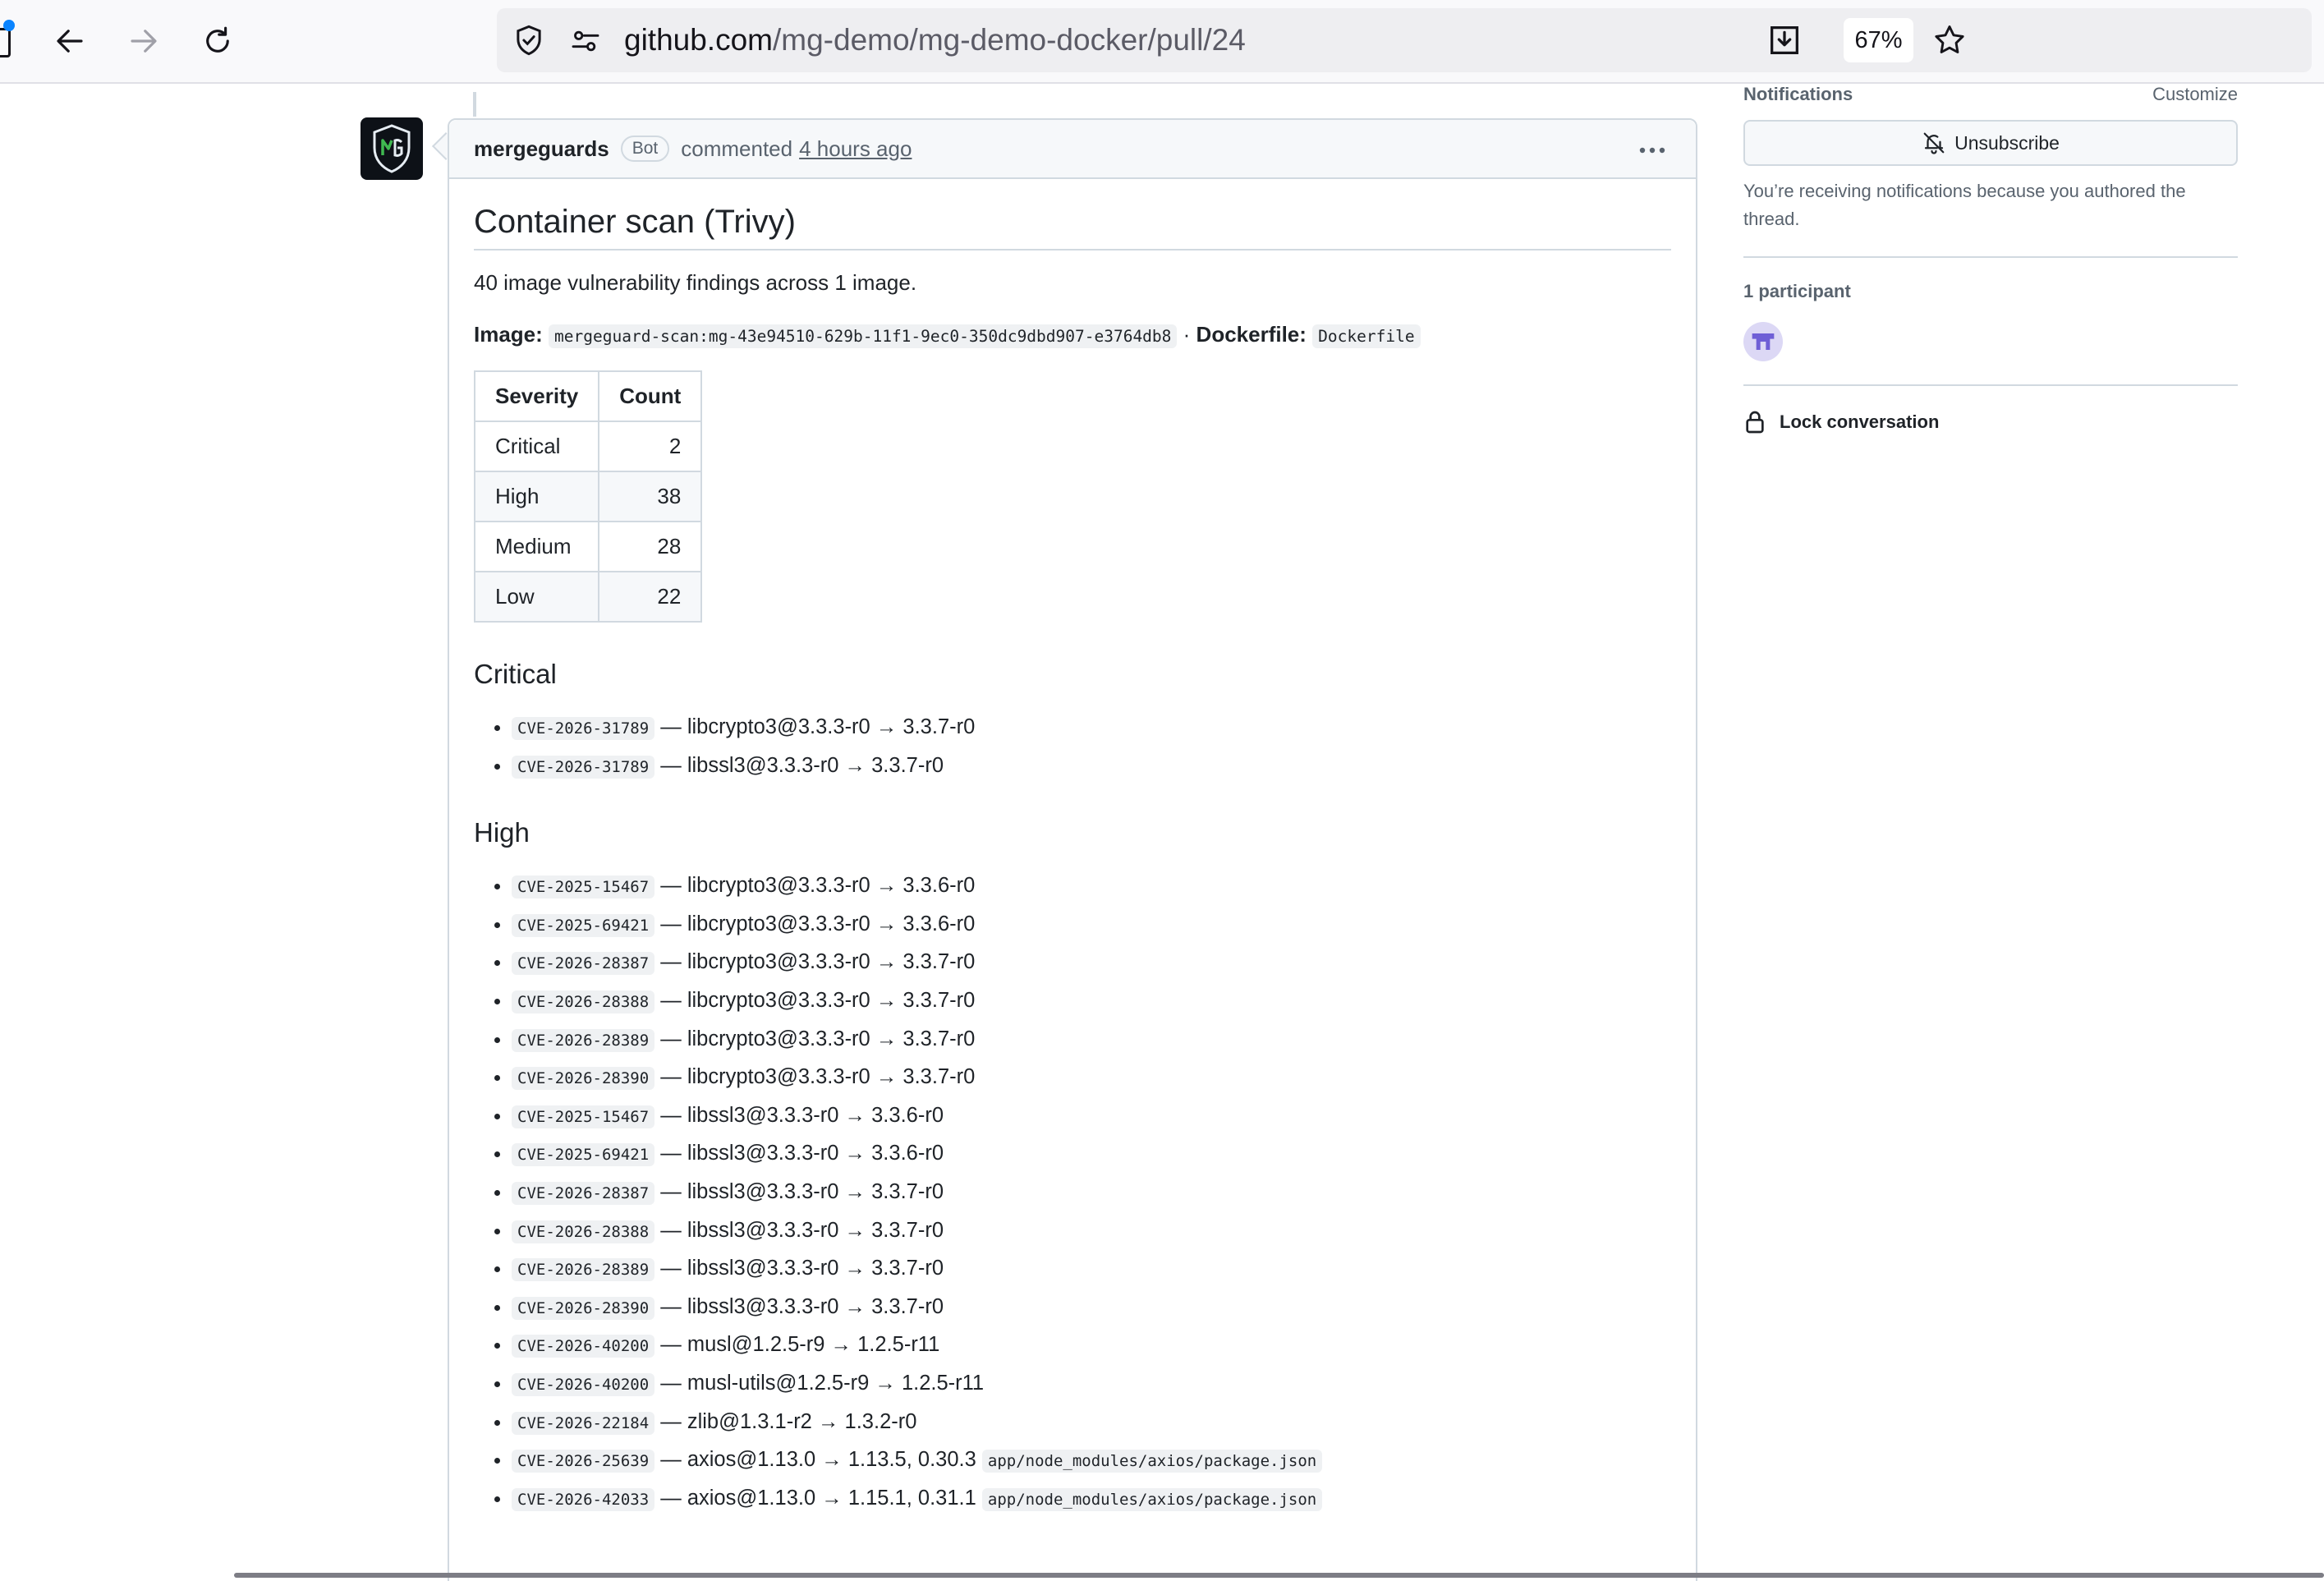  What do you see at coordinates (1784, 40) in the screenshot?
I see `download-icon` at bounding box center [1784, 40].